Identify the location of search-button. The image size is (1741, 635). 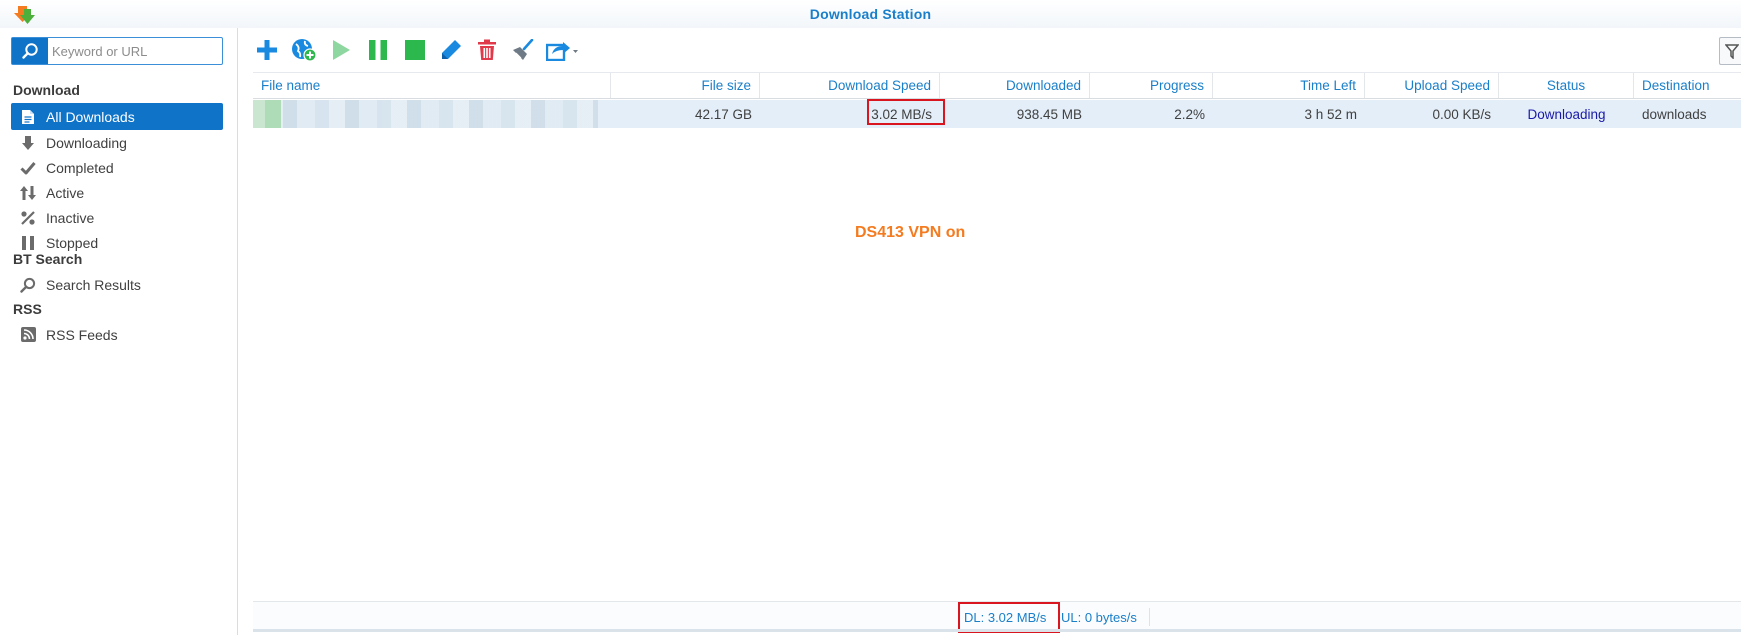
(30, 51).